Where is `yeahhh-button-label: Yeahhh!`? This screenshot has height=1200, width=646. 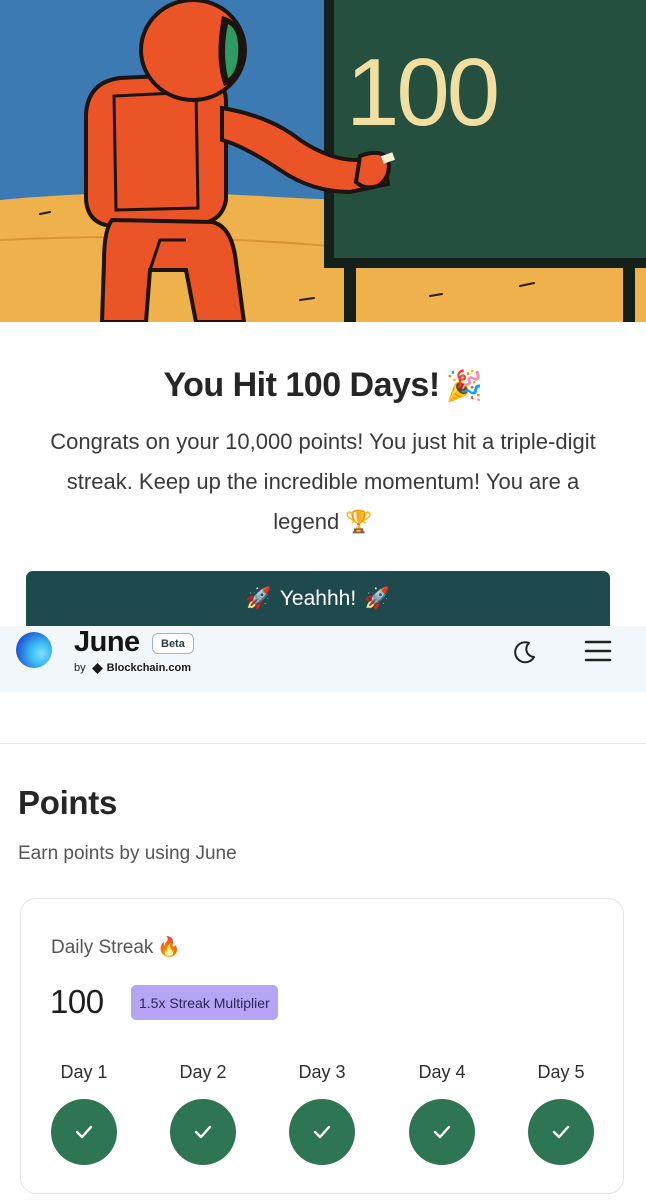 yeahhh-button-label: Yeahhh! is located at coordinates (318, 598).